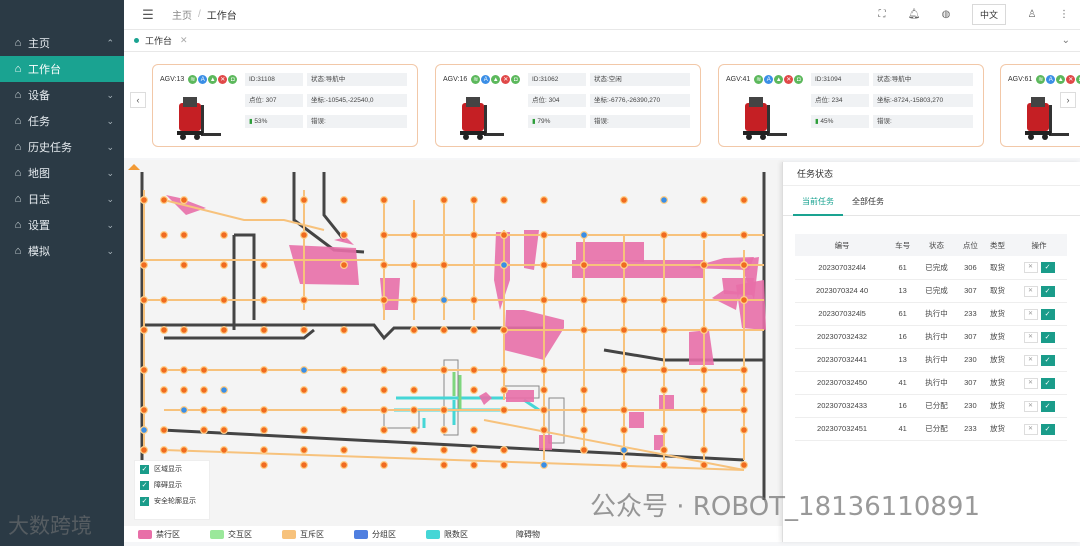  What do you see at coordinates (62, 199) in the screenshot?
I see `sidebar-item-6: ⌂ 日志 ⌄` at bounding box center [62, 199].